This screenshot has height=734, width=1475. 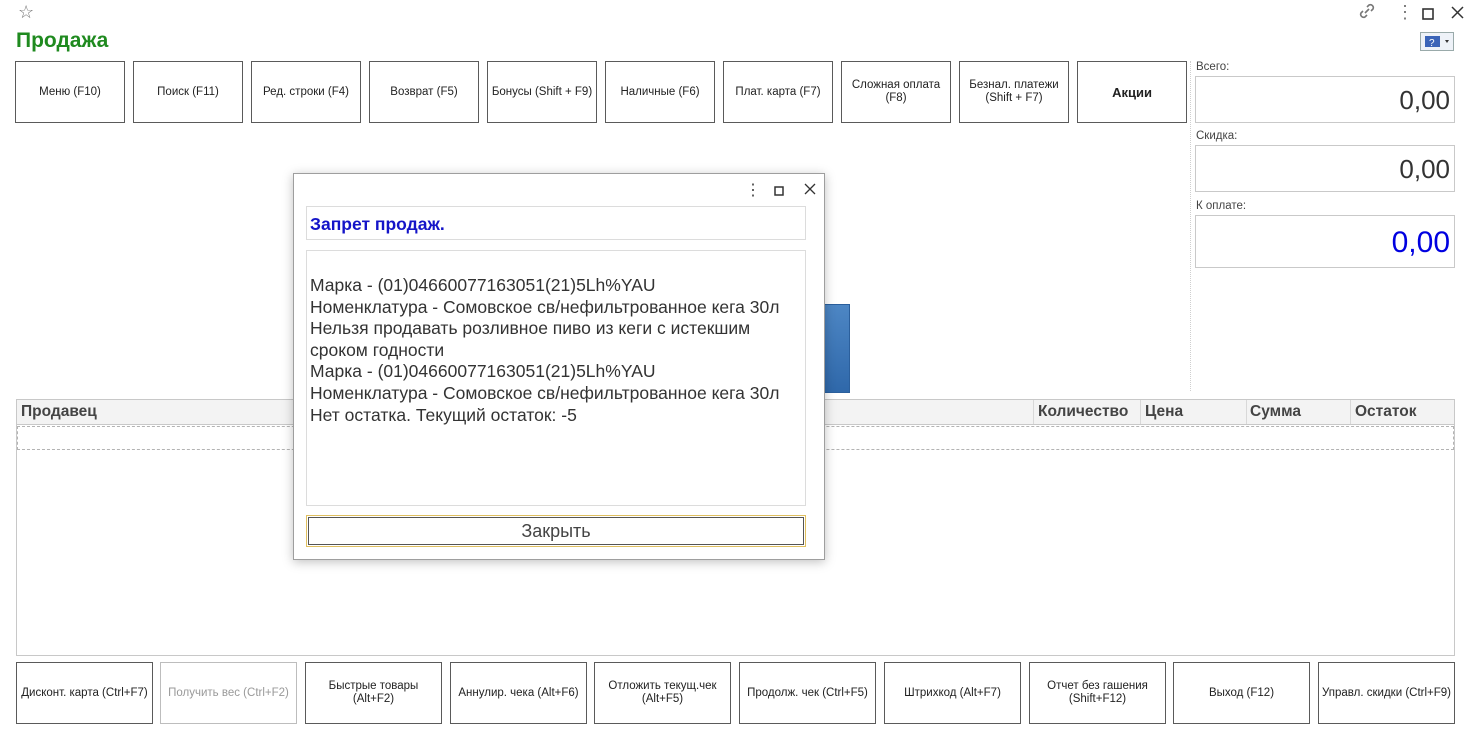 What do you see at coordinates (810, 190) in the screenshot?
I see `dialog-close-icon` at bounding box center [810, 190].